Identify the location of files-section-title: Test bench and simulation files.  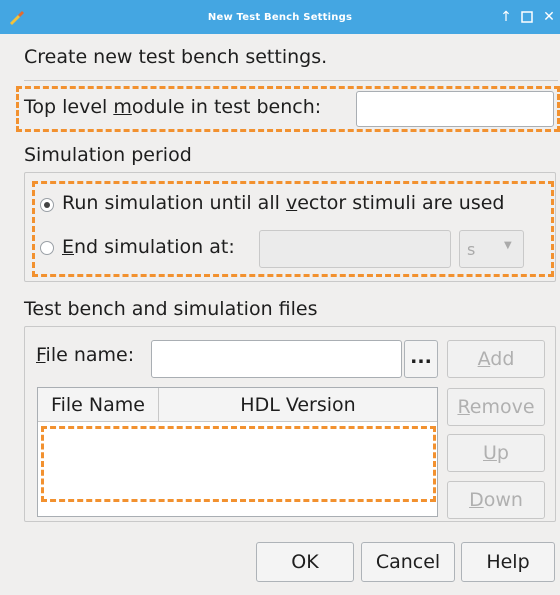
(171, 309).